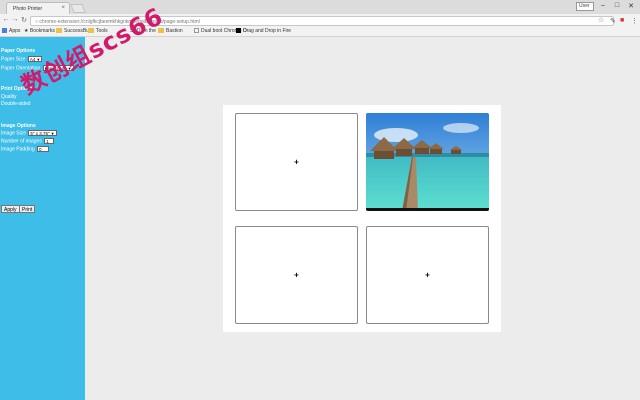 The width and height of the screenshot is (640, 400). What do you see at coordinates (634, 21) in the screenshot?
I see `menu-icon: ⋮` at bounding box center [634, 21].